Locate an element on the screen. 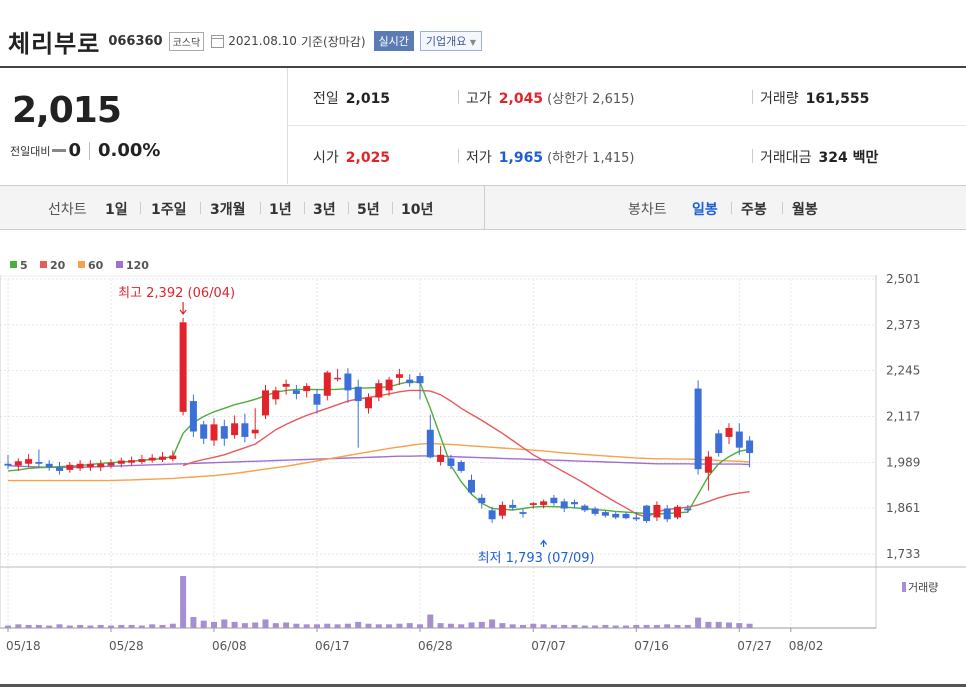 The image size is (966, 687). min-arrow-icon is located at coordinates (544, 543).